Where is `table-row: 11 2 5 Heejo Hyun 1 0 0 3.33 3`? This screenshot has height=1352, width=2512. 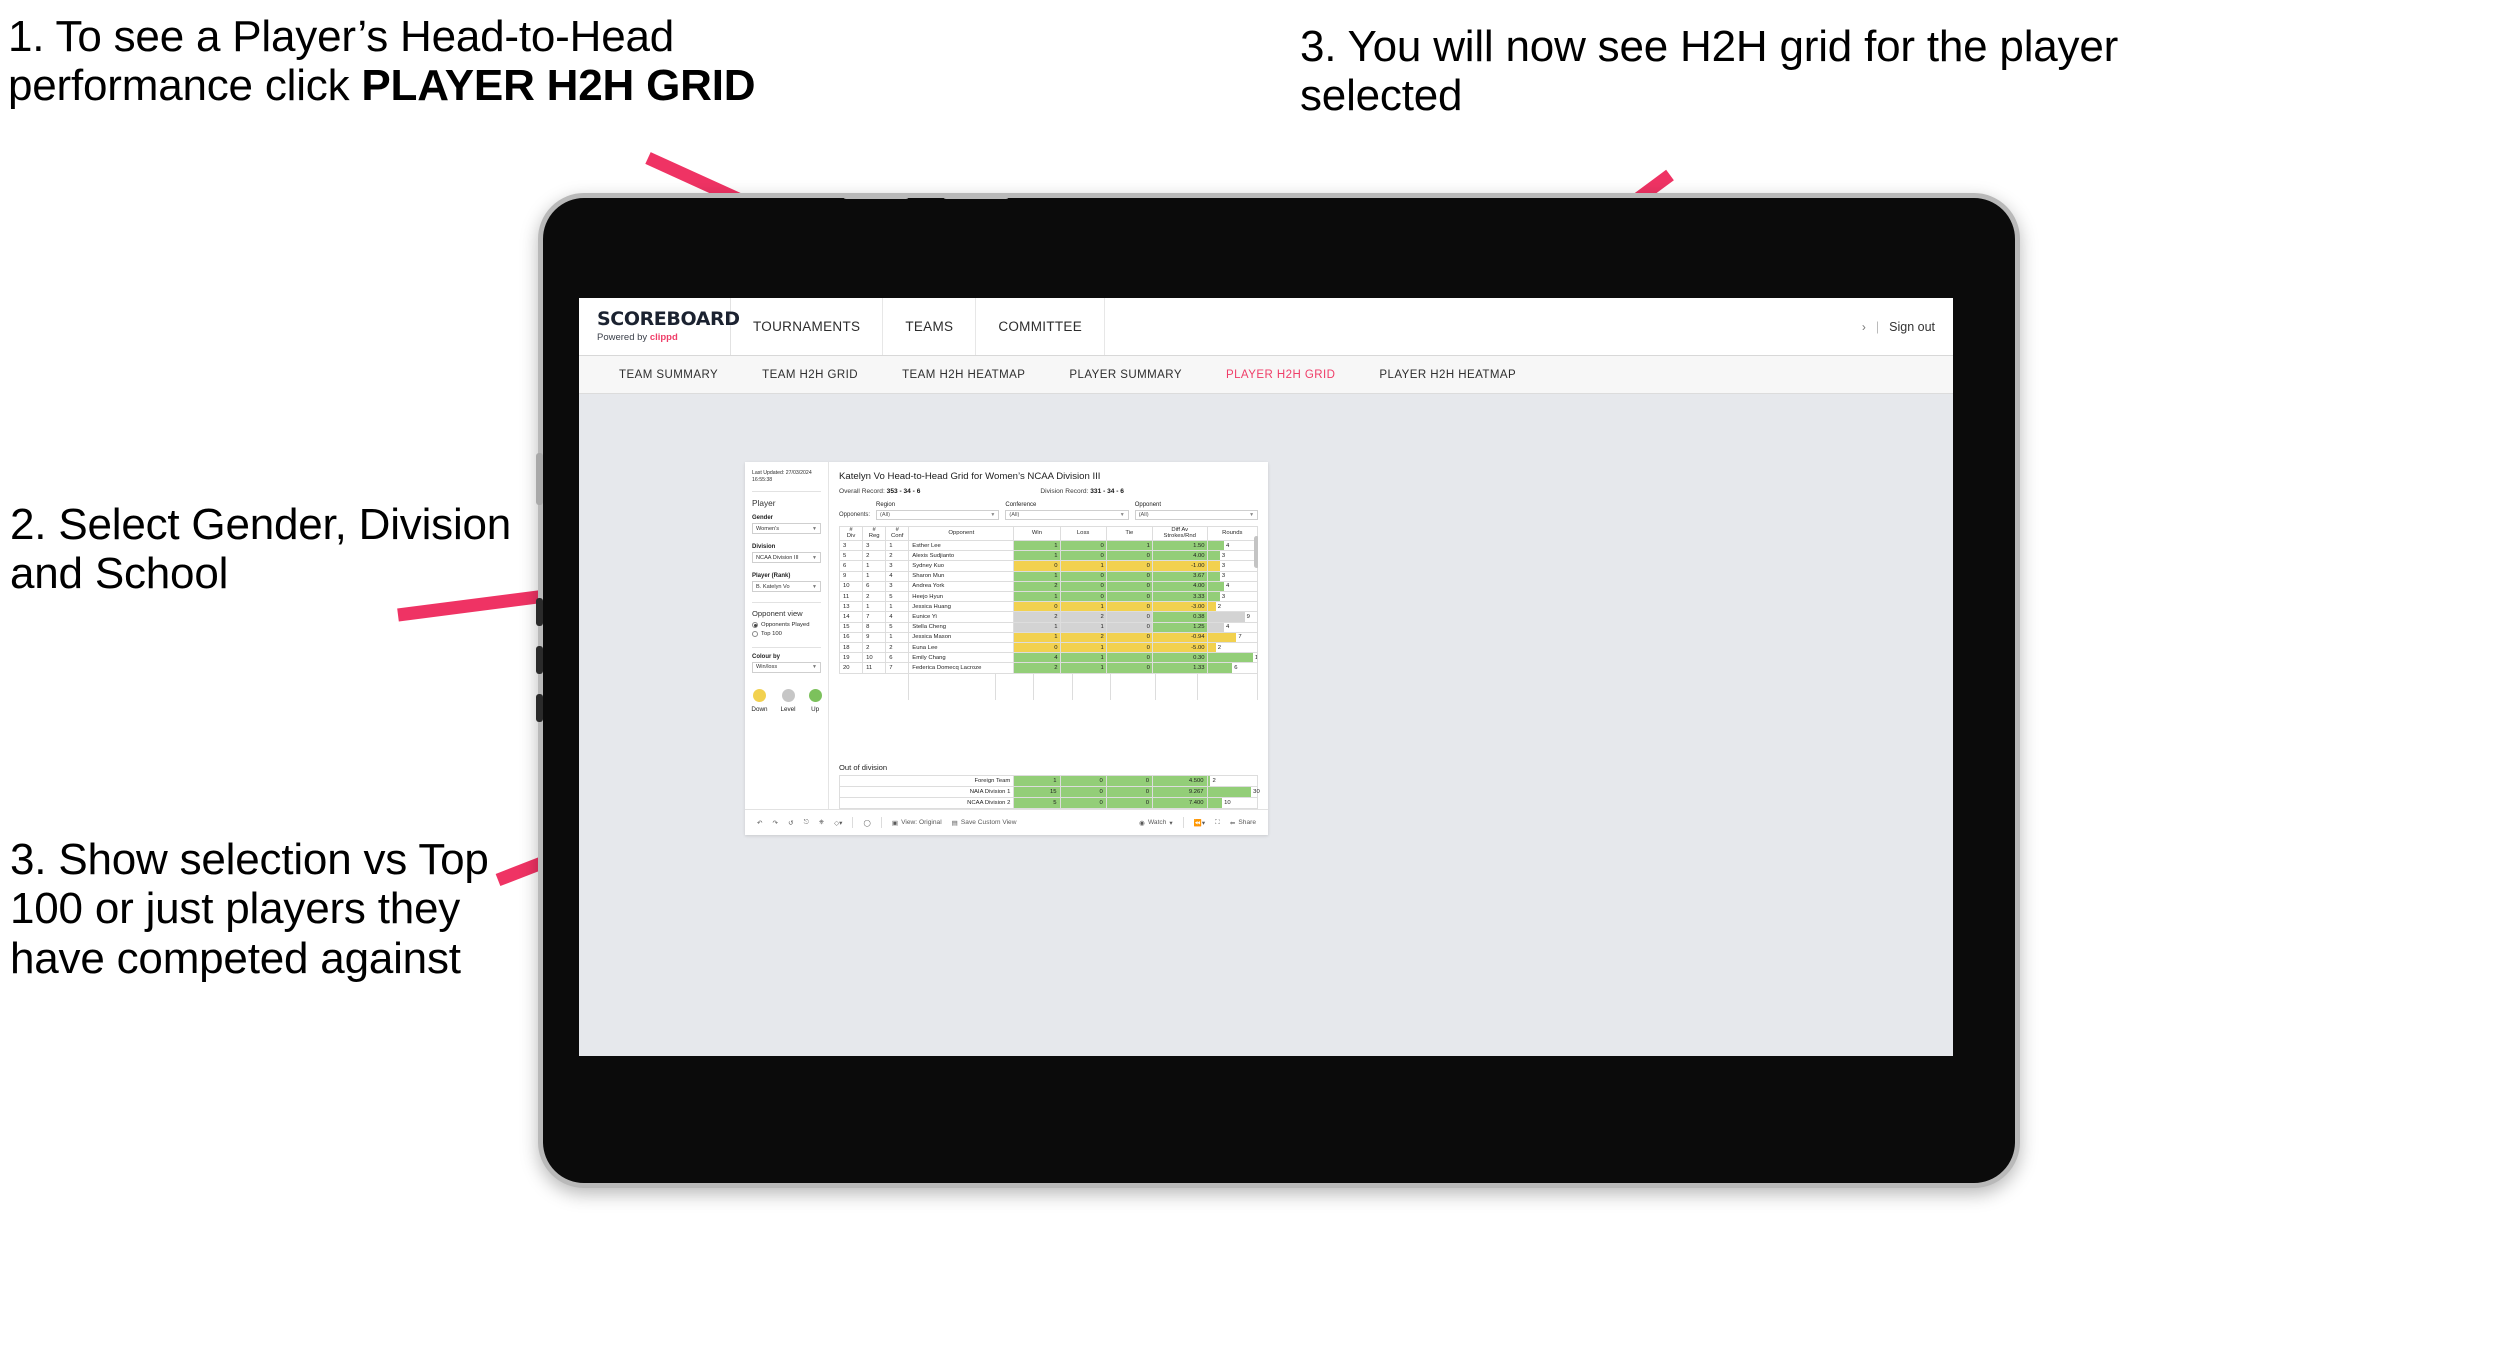
table-row: 11 2 5 Heejo Hyun 1 0 0 3.33 3 is located at coordinates (1048, 596).